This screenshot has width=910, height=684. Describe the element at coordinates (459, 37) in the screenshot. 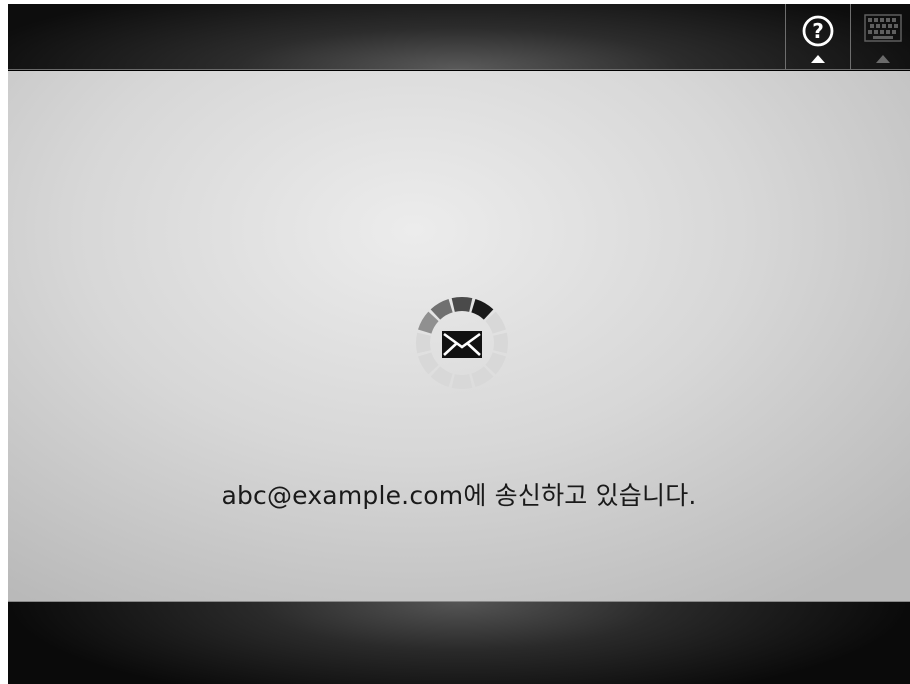

I see `top-toolbar: ?` at that location.